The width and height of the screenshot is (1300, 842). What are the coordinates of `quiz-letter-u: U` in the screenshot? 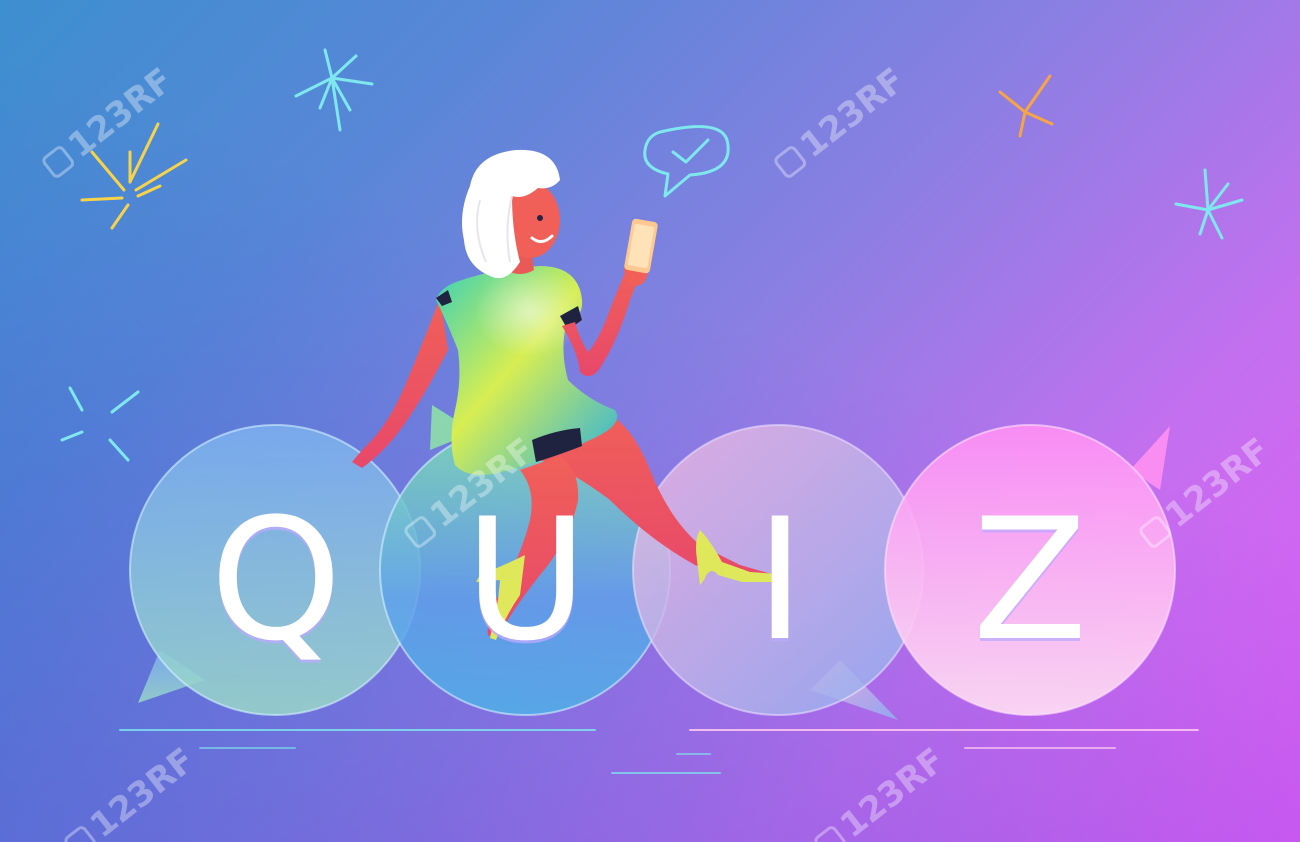 It's located at (526, 580).